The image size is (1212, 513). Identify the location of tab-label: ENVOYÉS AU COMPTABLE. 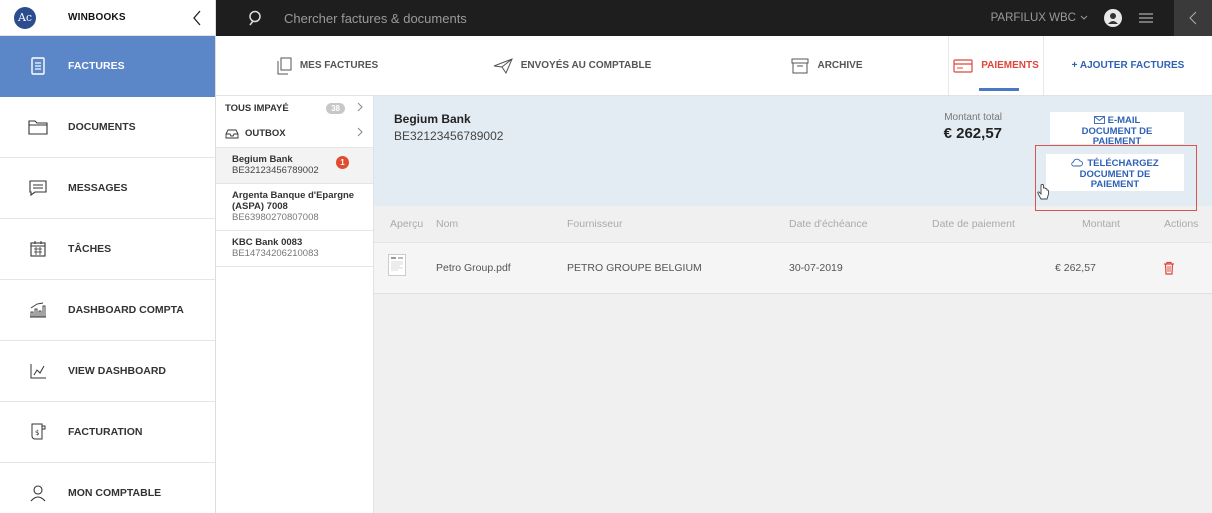
(586, 65).